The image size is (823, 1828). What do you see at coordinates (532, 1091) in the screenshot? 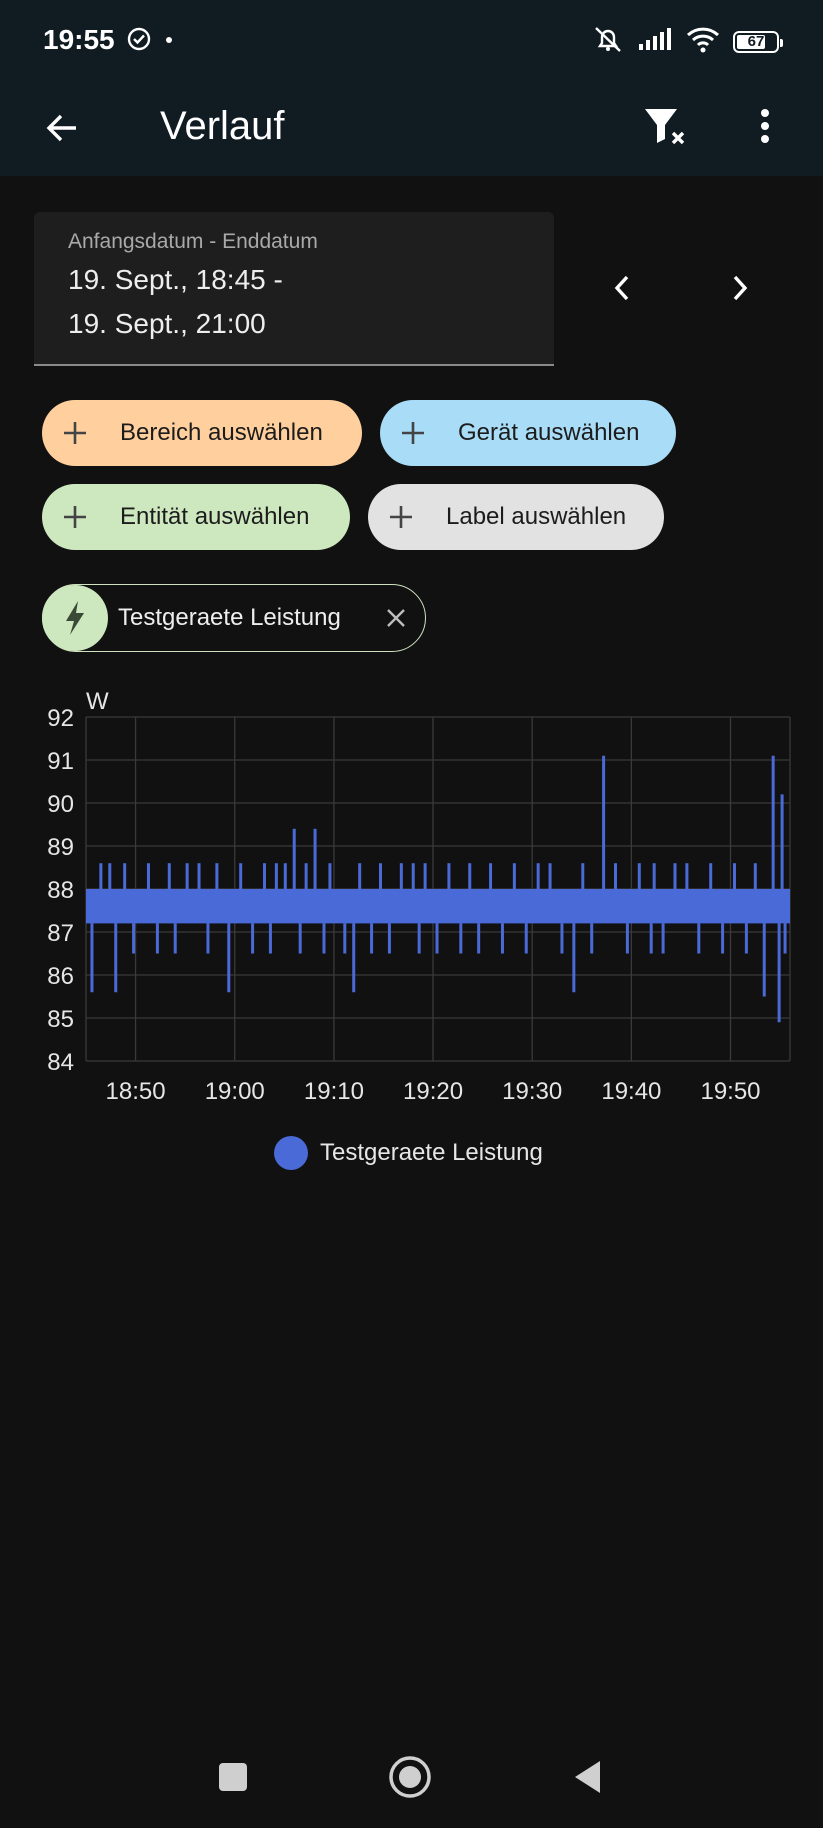
I see `x-tick-label: 19:30` at bounding box center [532, 1091].